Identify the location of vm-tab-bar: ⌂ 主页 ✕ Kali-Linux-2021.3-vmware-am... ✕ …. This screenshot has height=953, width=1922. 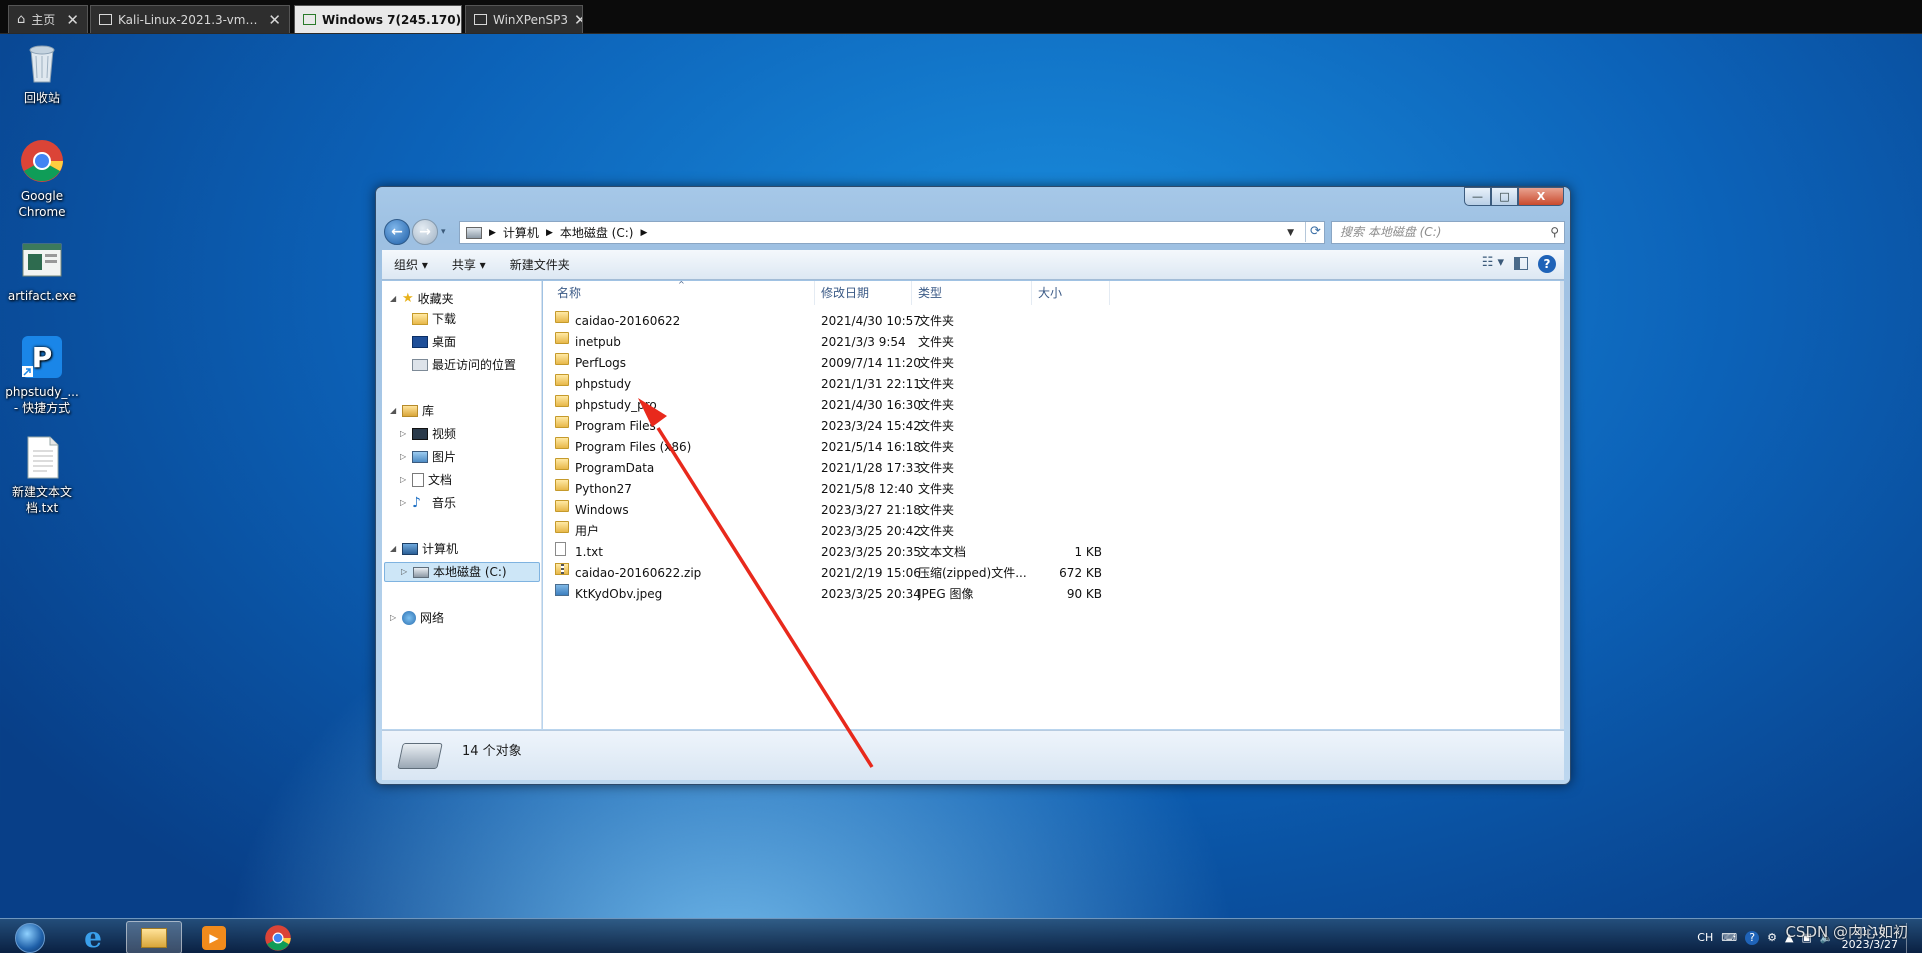
(961, 17).